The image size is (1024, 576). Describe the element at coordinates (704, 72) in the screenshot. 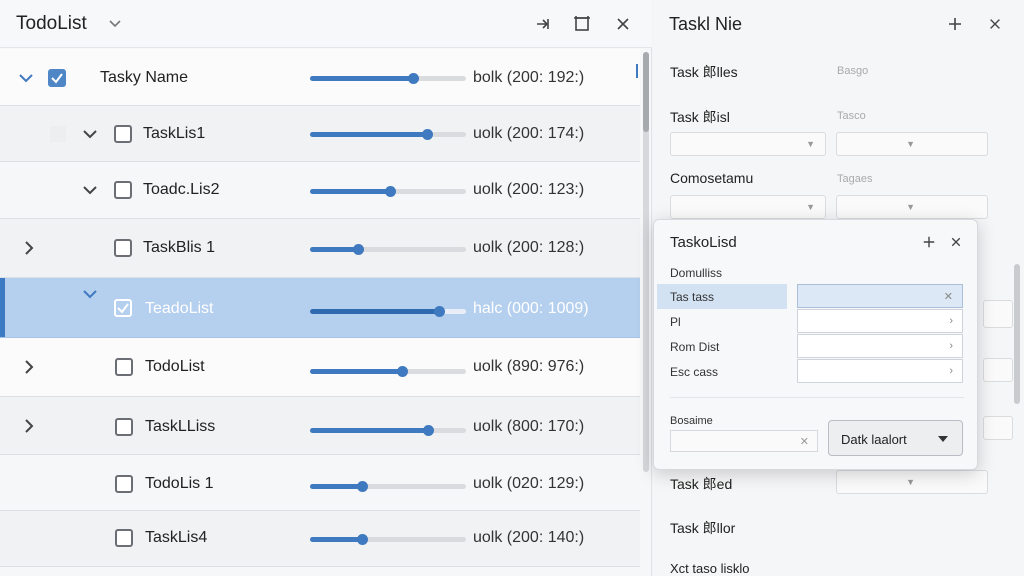

I see `field-label: Task 郎lles` at that location.